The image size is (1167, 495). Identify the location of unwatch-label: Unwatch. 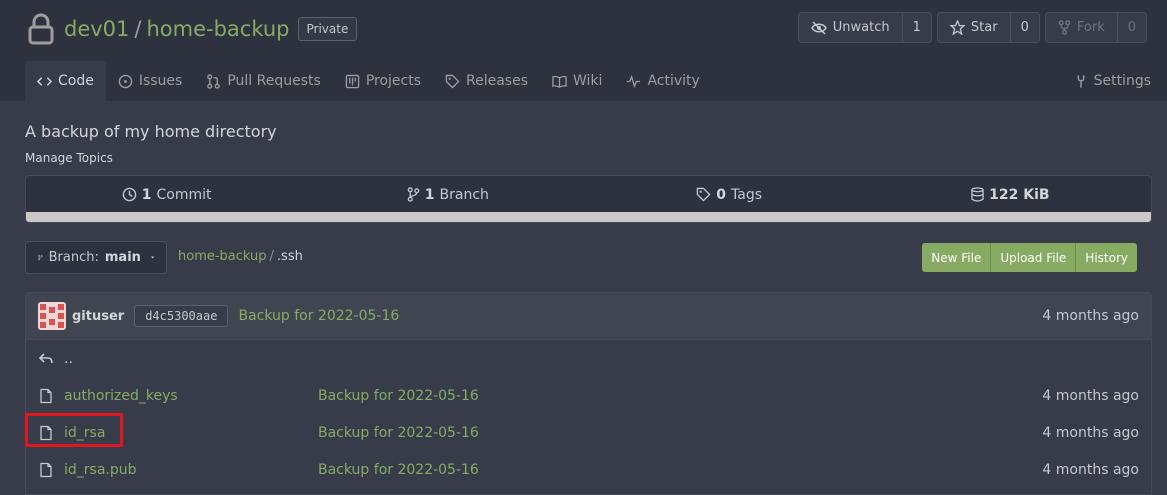
(861, 27).